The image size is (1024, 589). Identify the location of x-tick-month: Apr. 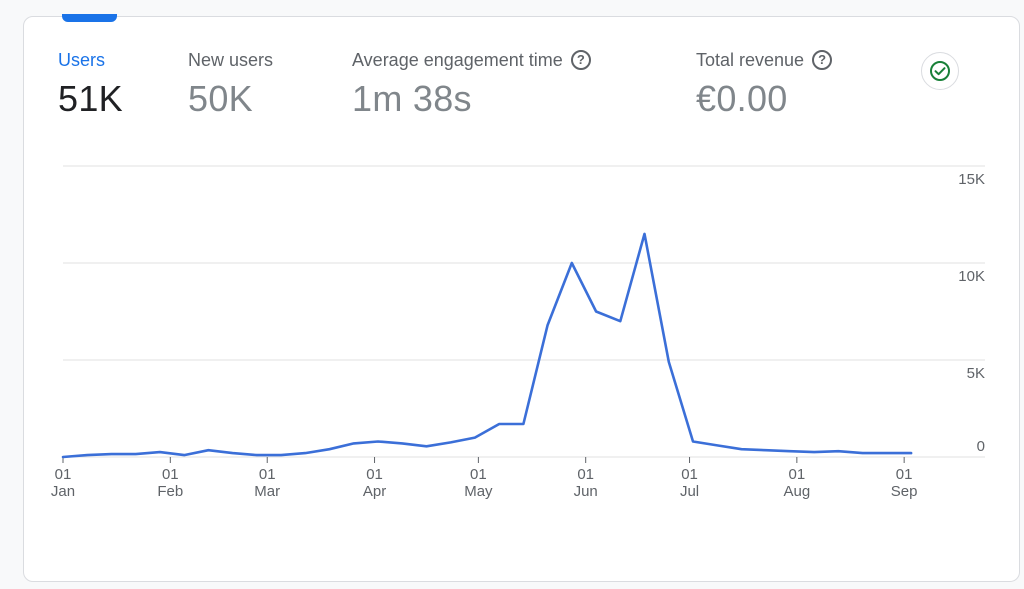
(374, 491).